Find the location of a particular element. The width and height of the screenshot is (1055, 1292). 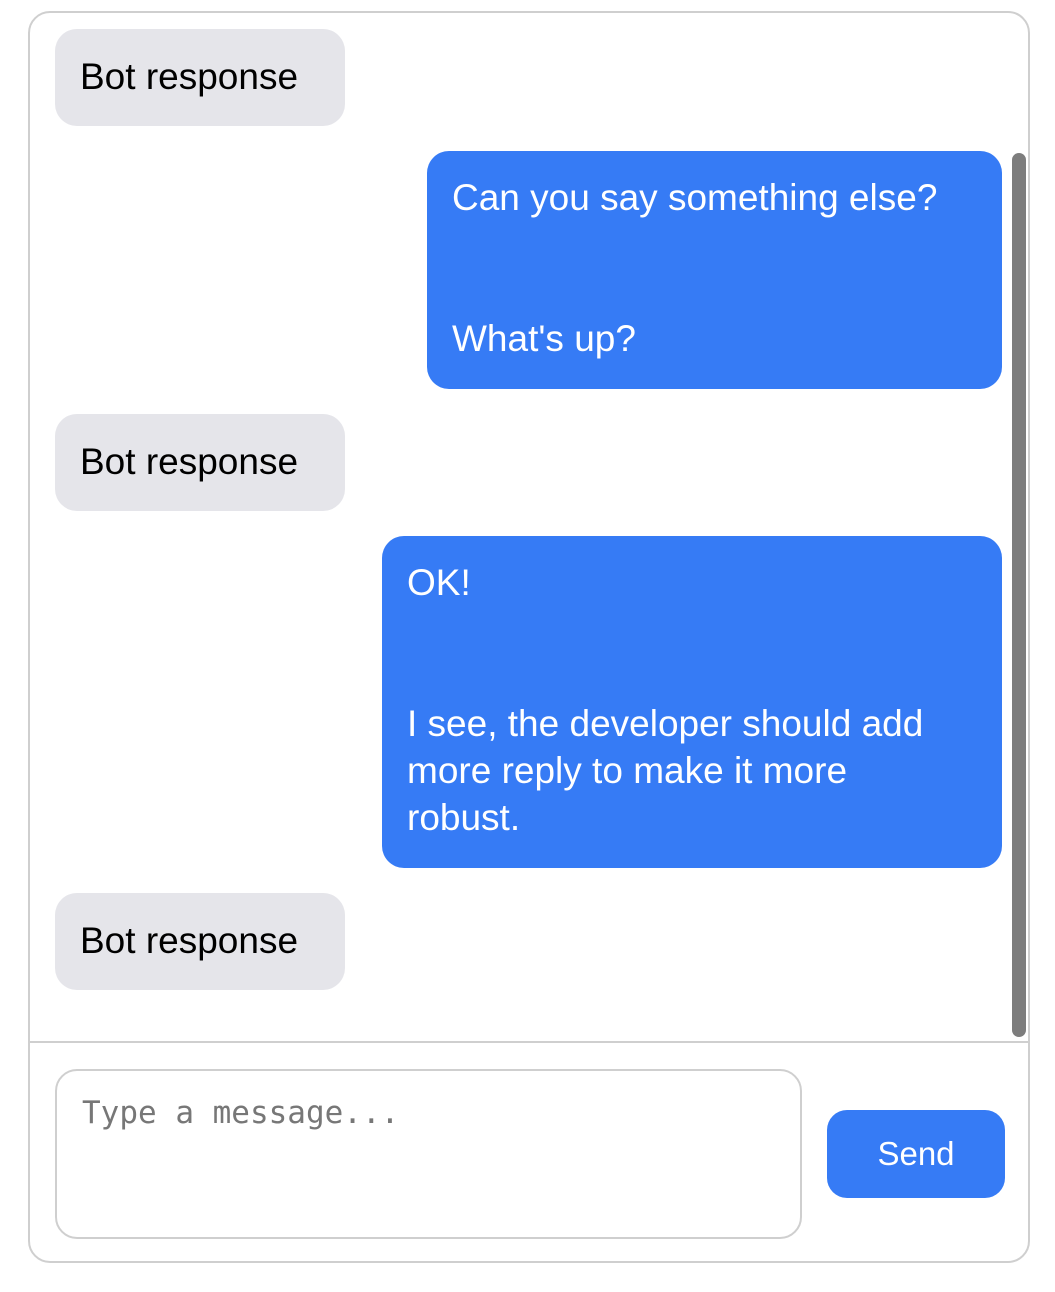

message-input is located at coordinates (428, 1154).